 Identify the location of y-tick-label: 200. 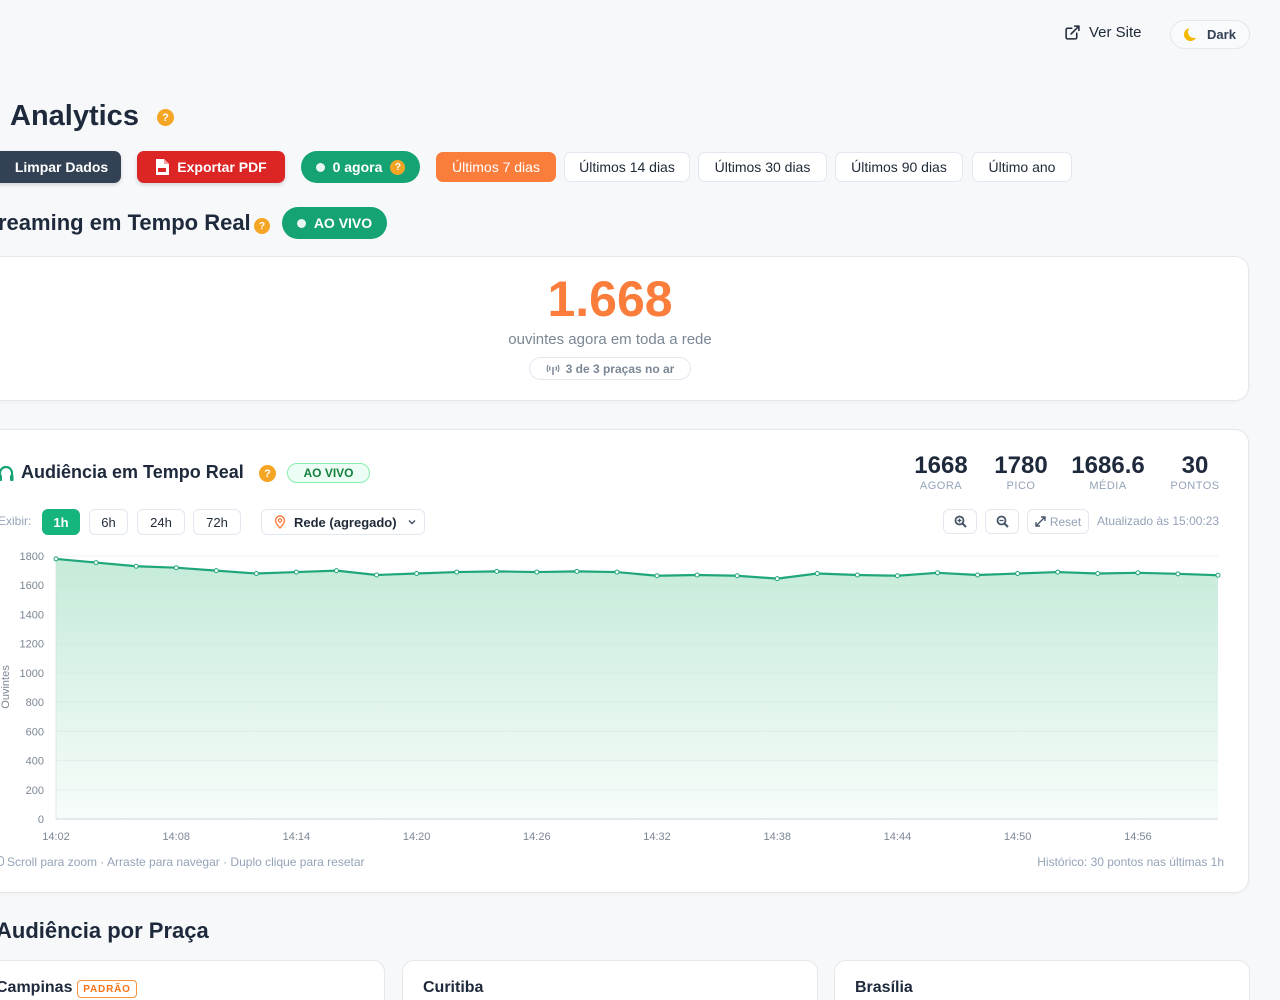
(35, 791).